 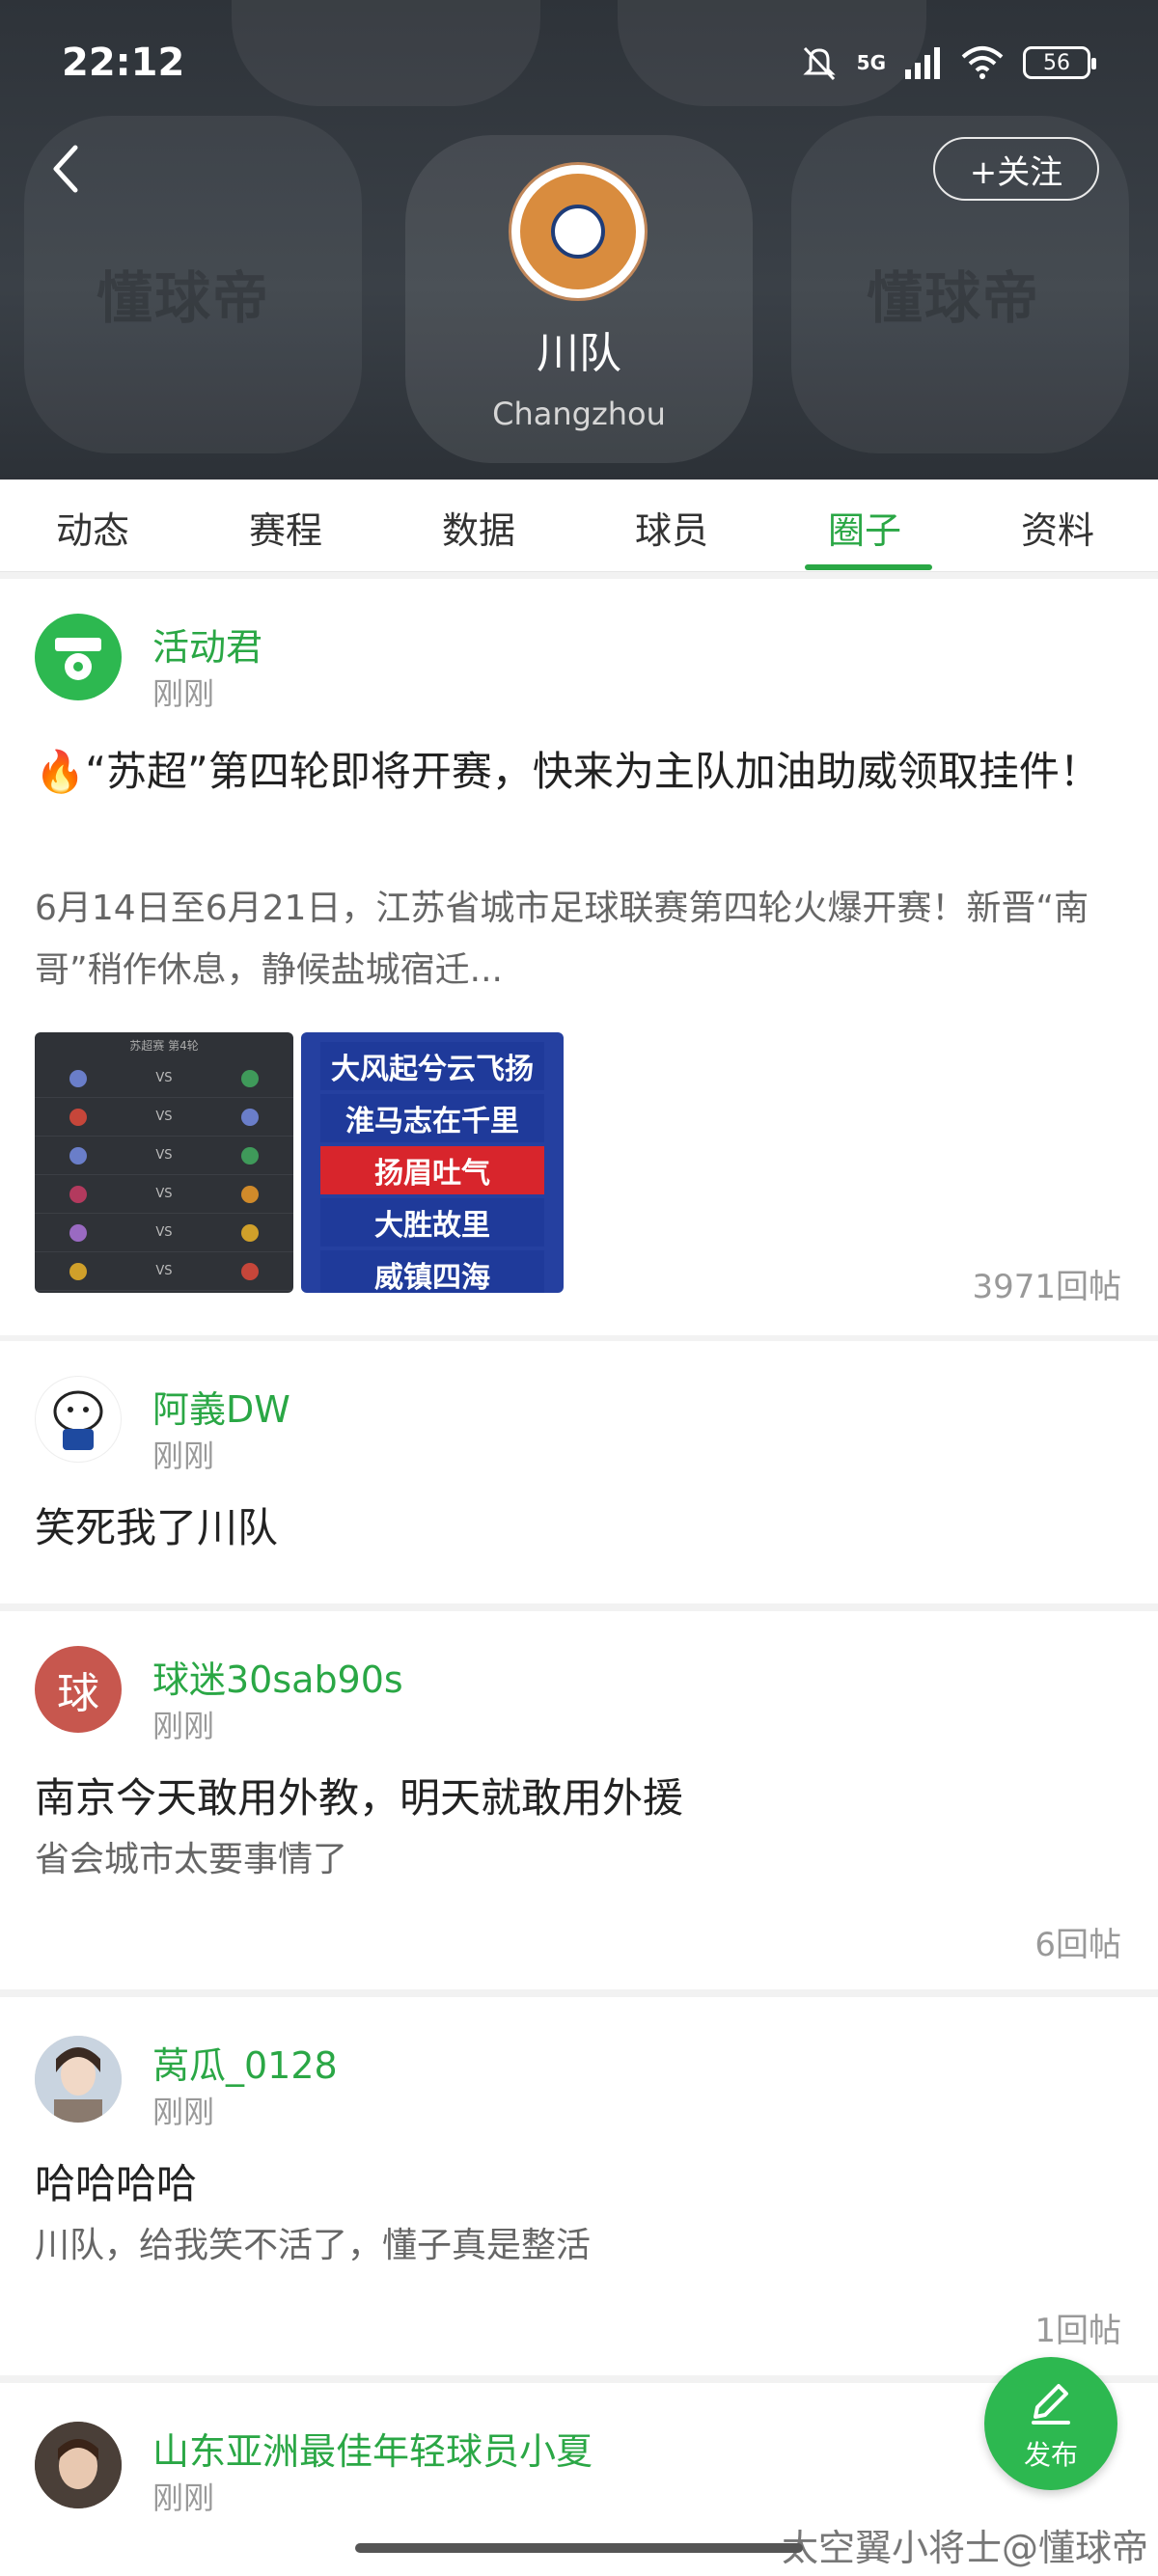 What do you see at coordinates (164, 1046) in the screenshot?
I see `fixture-title: 苏超赛 第4轮` at bounding box center [164, 1046].